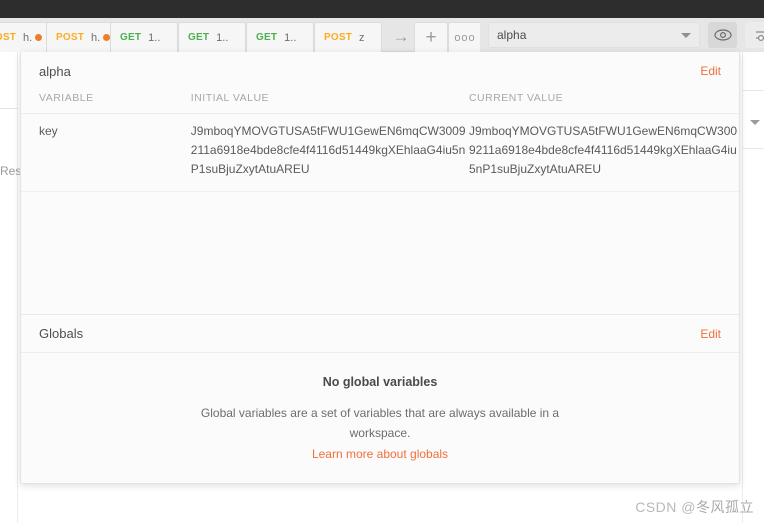 This screenshot has height=523, width=764. What do you see at coordinates (11, 287) in the screenshot?
I see `sidebar-rail: Res` at bounding box center [11, 287].